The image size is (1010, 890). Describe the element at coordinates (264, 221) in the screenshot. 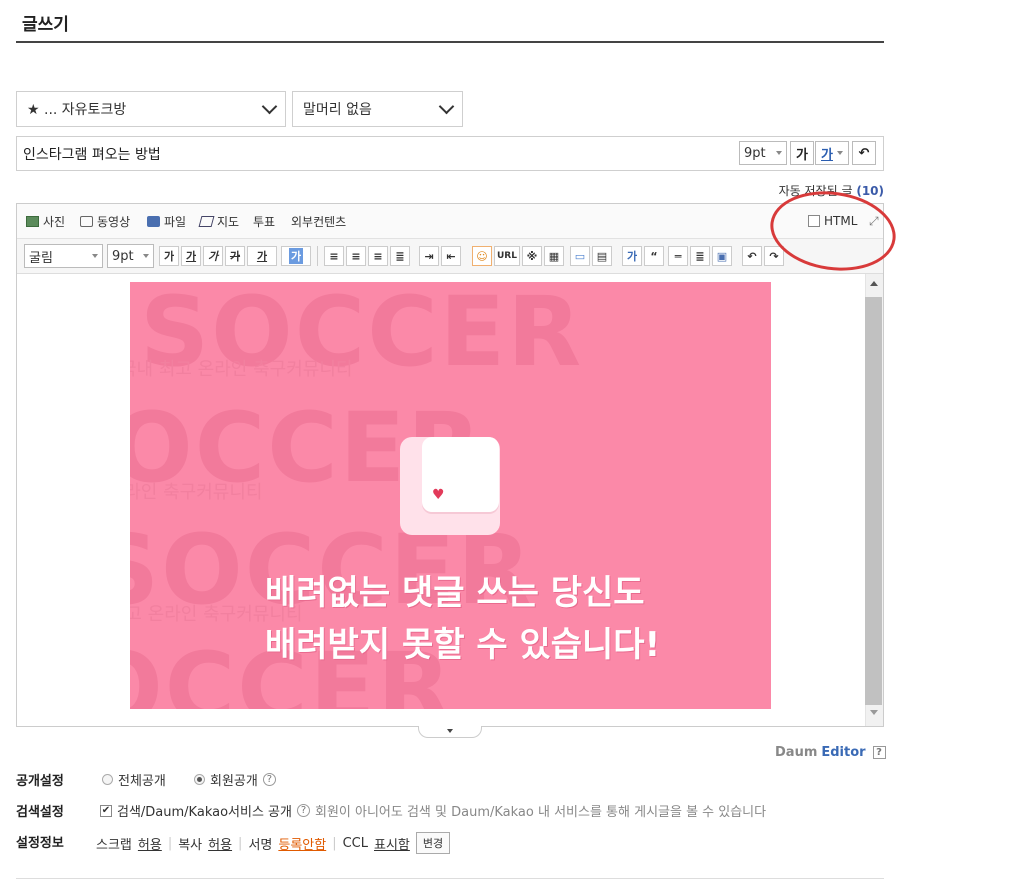

I see `poll-button: 투표` at that location.